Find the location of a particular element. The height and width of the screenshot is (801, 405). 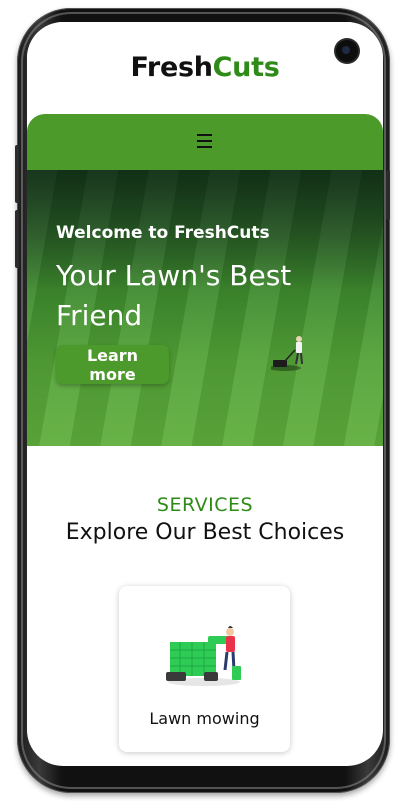

lawn-mower-person-icon is located at coordinates (287, 353).